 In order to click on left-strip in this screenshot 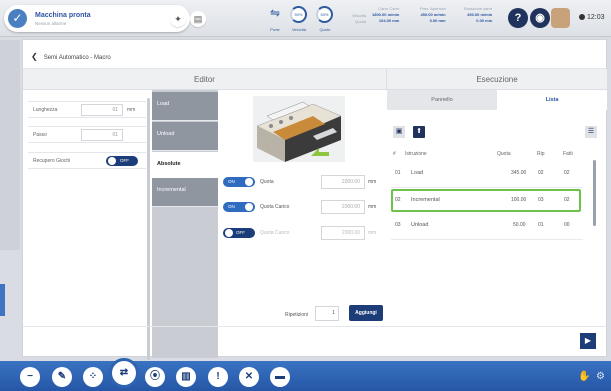, I will do `click(10, 145)`.